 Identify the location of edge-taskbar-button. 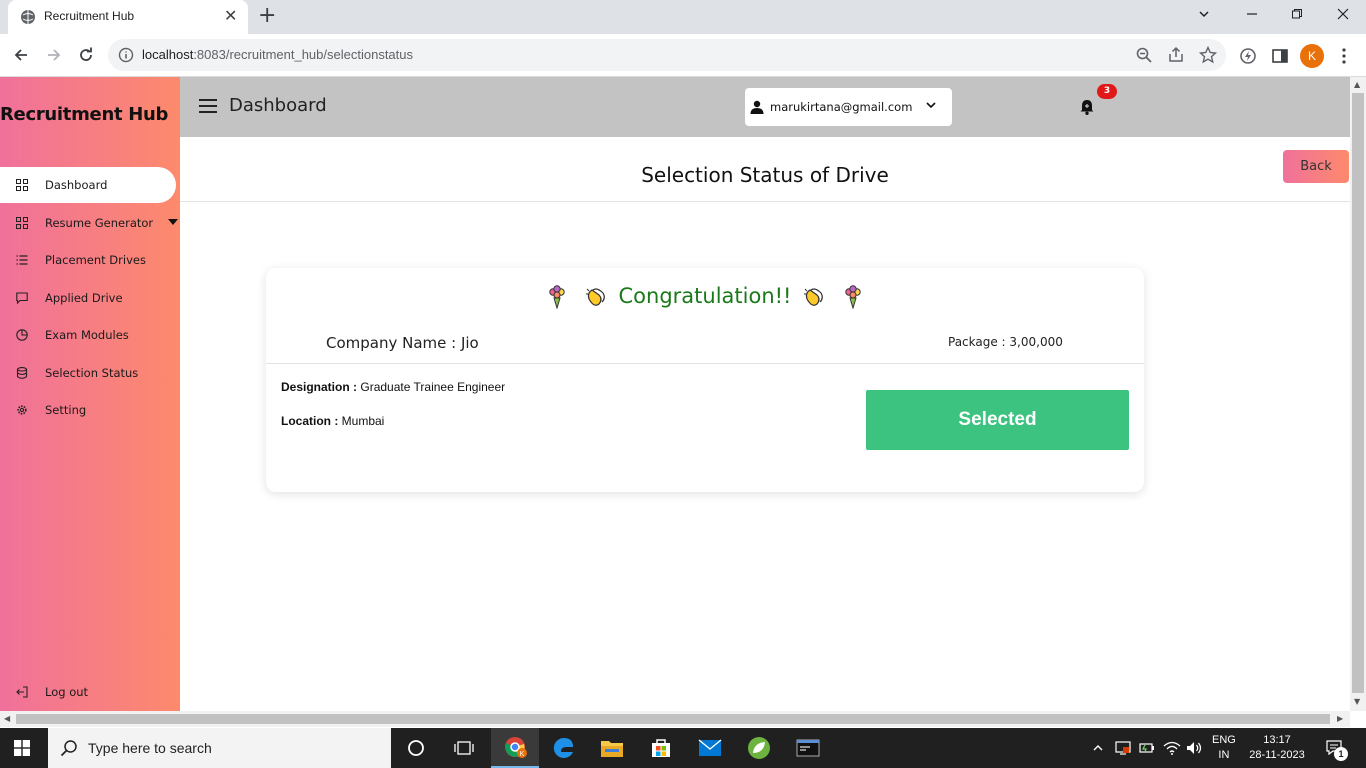
(564, 748).